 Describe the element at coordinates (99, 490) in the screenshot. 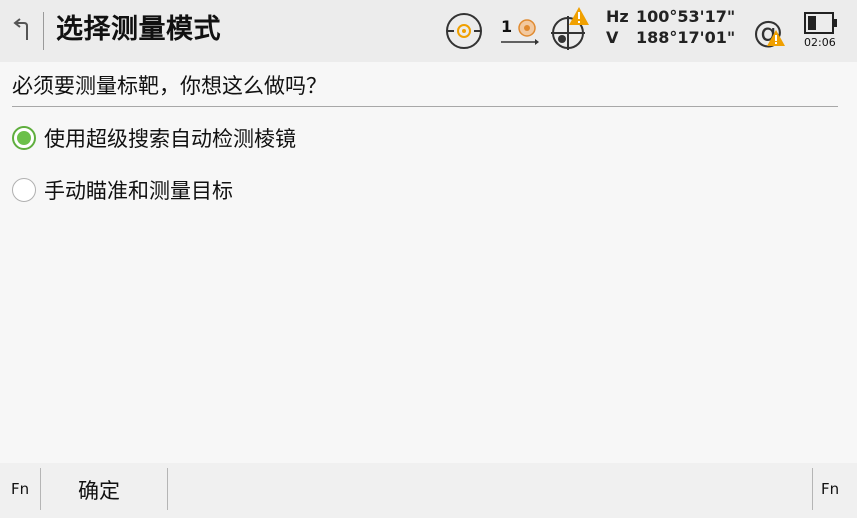

I see `ok-button: 确定` at that location.